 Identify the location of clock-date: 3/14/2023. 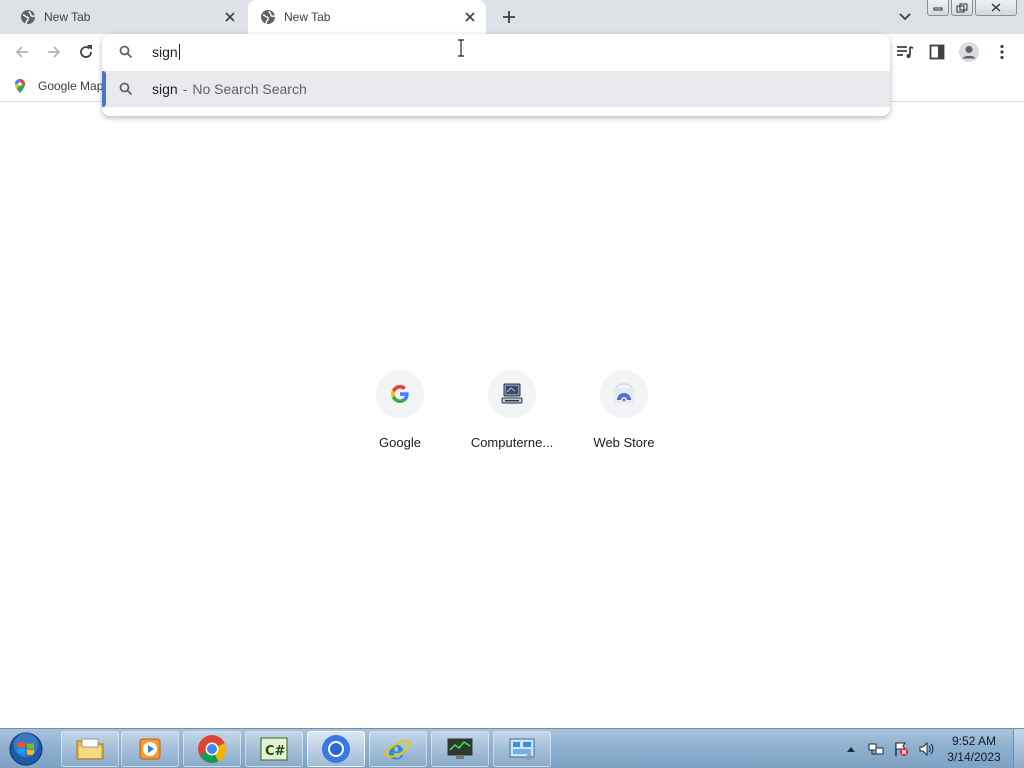
(974, 757).